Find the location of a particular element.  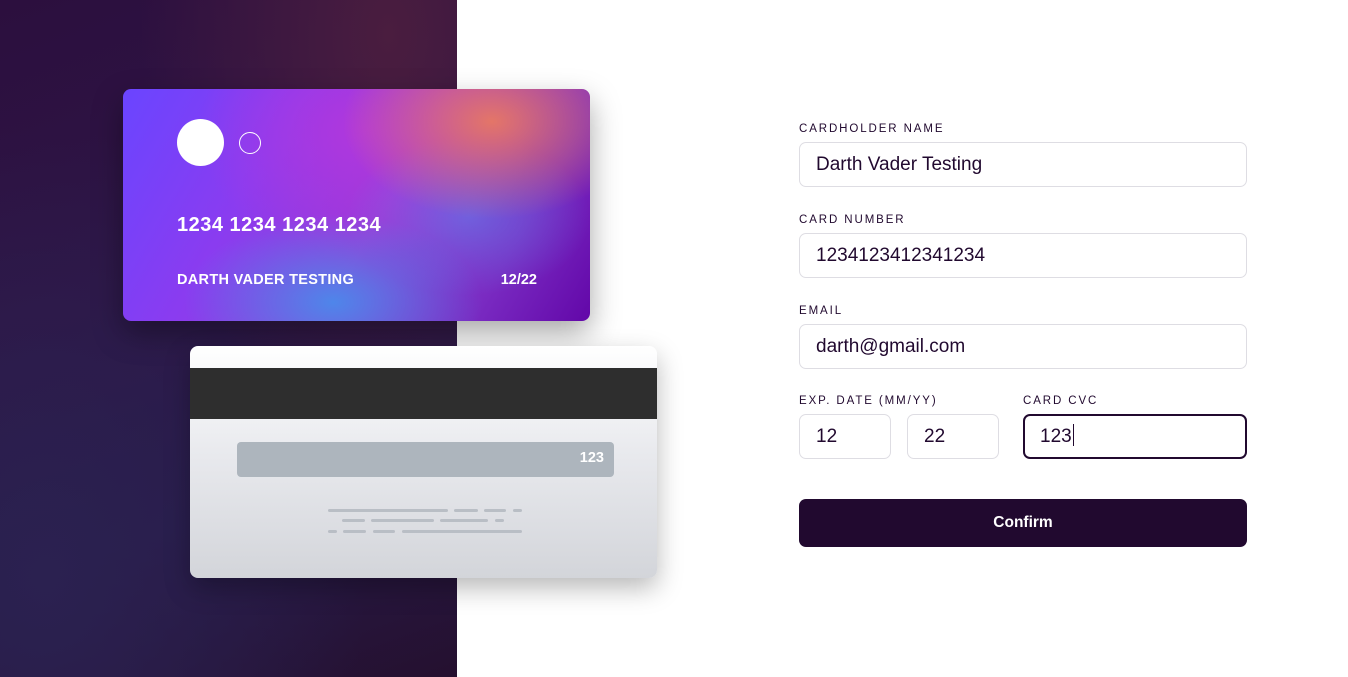

exp-month-input: 12 is located at coordinates (845, 436).